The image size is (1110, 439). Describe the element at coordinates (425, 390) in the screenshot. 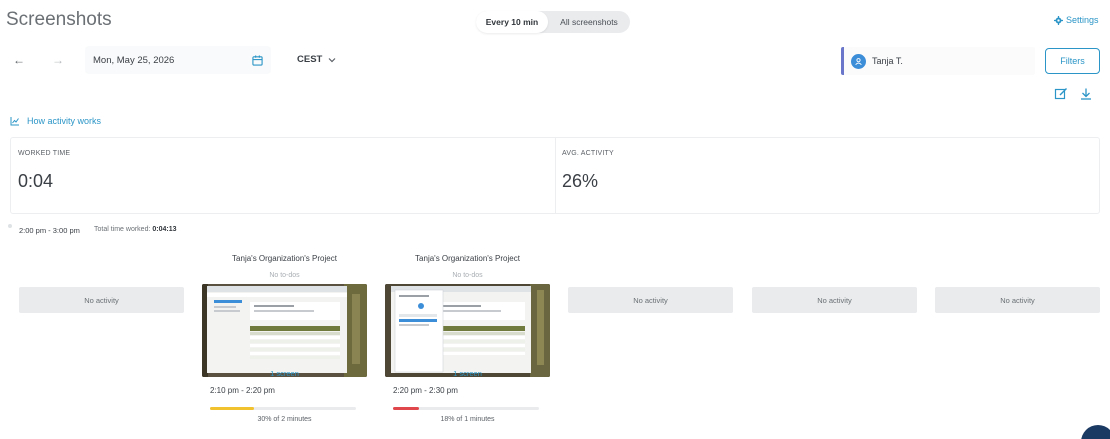

I see `slot-time: 2:20 pm - 2:30 pm` at that location.